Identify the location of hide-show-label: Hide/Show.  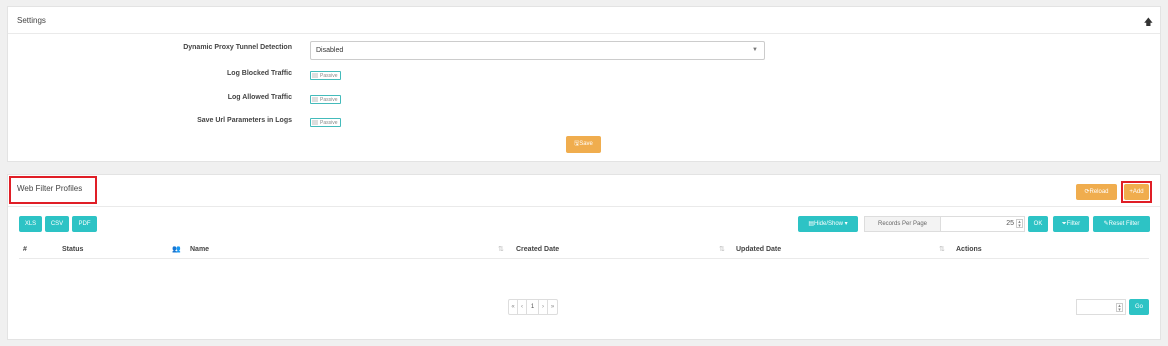
(828, 224).